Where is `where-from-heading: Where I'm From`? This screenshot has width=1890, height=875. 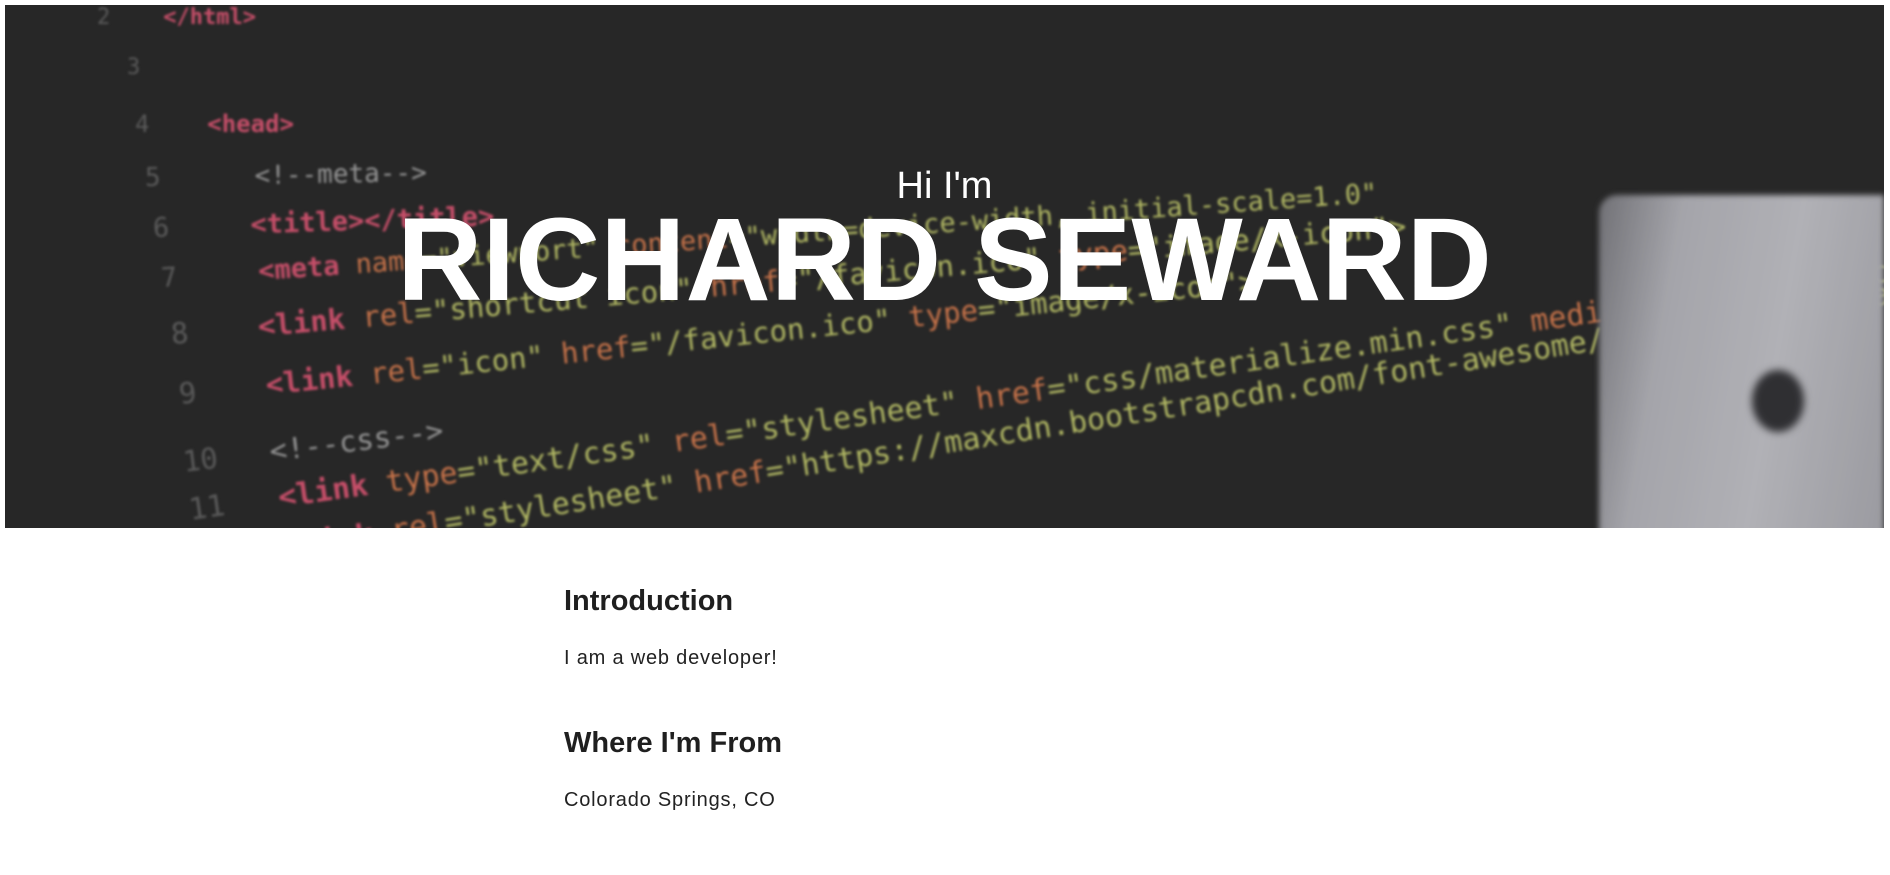 where-from-heading: Where I'm From is located at coordinates (673, 743).